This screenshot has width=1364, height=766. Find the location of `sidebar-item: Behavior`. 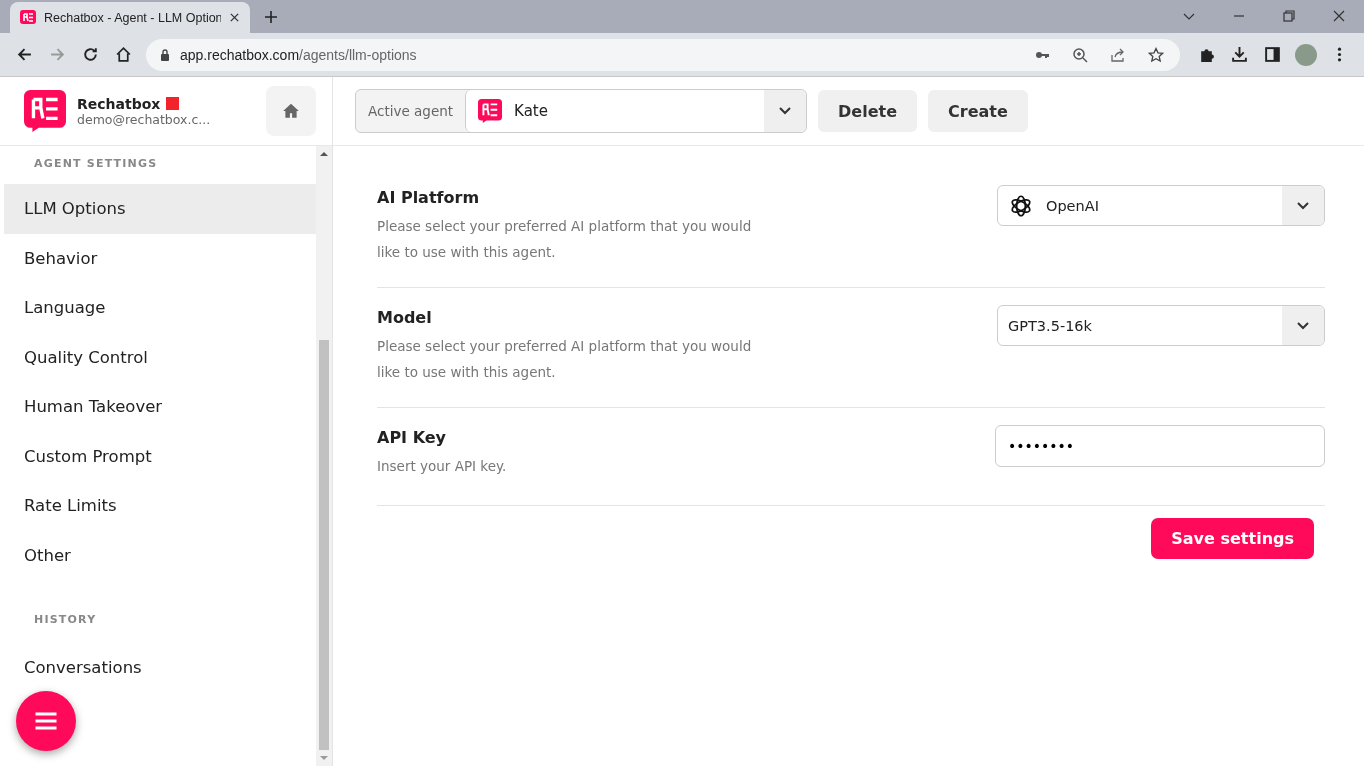

sidebar-item: Behavior is located at coordinates (160, 258).